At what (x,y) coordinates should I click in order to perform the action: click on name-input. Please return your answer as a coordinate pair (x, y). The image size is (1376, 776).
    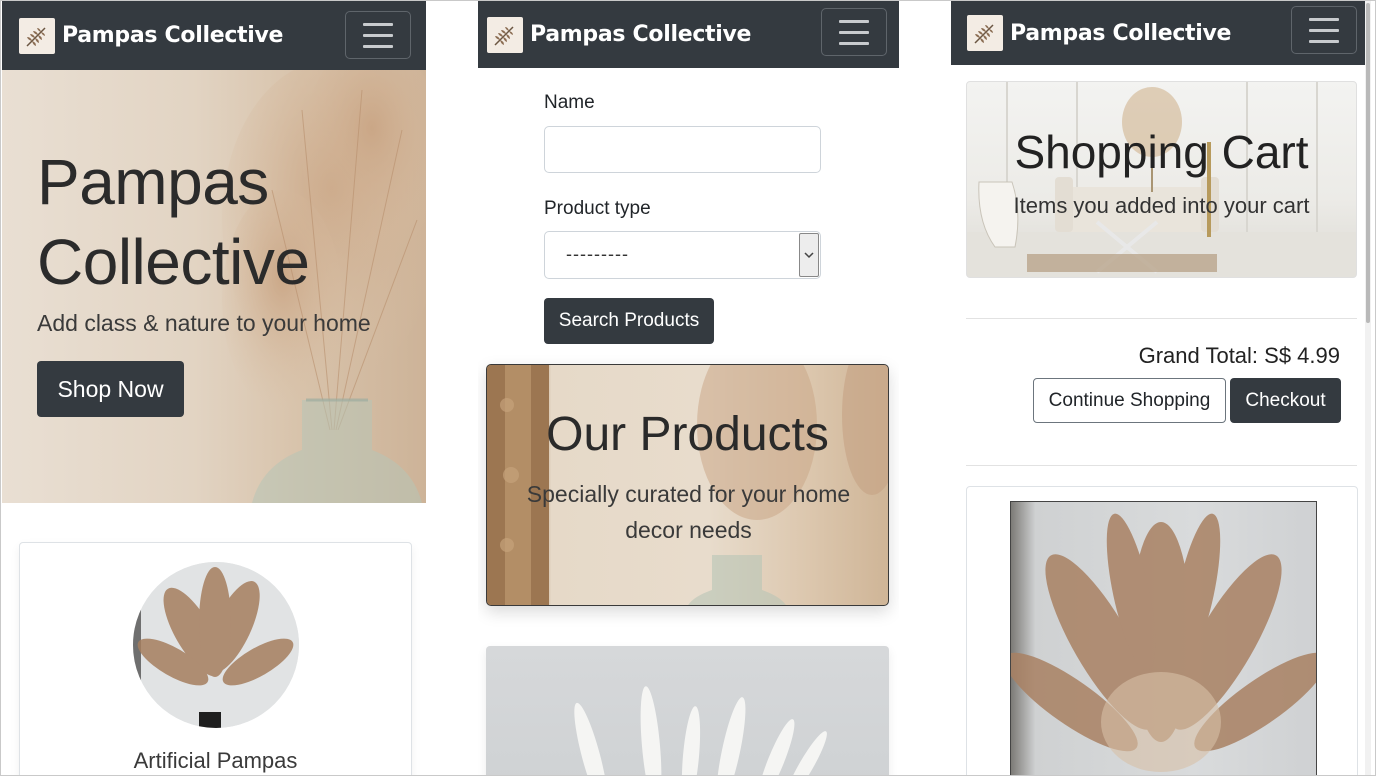
    Looking at the image, I should click on (682, 149).